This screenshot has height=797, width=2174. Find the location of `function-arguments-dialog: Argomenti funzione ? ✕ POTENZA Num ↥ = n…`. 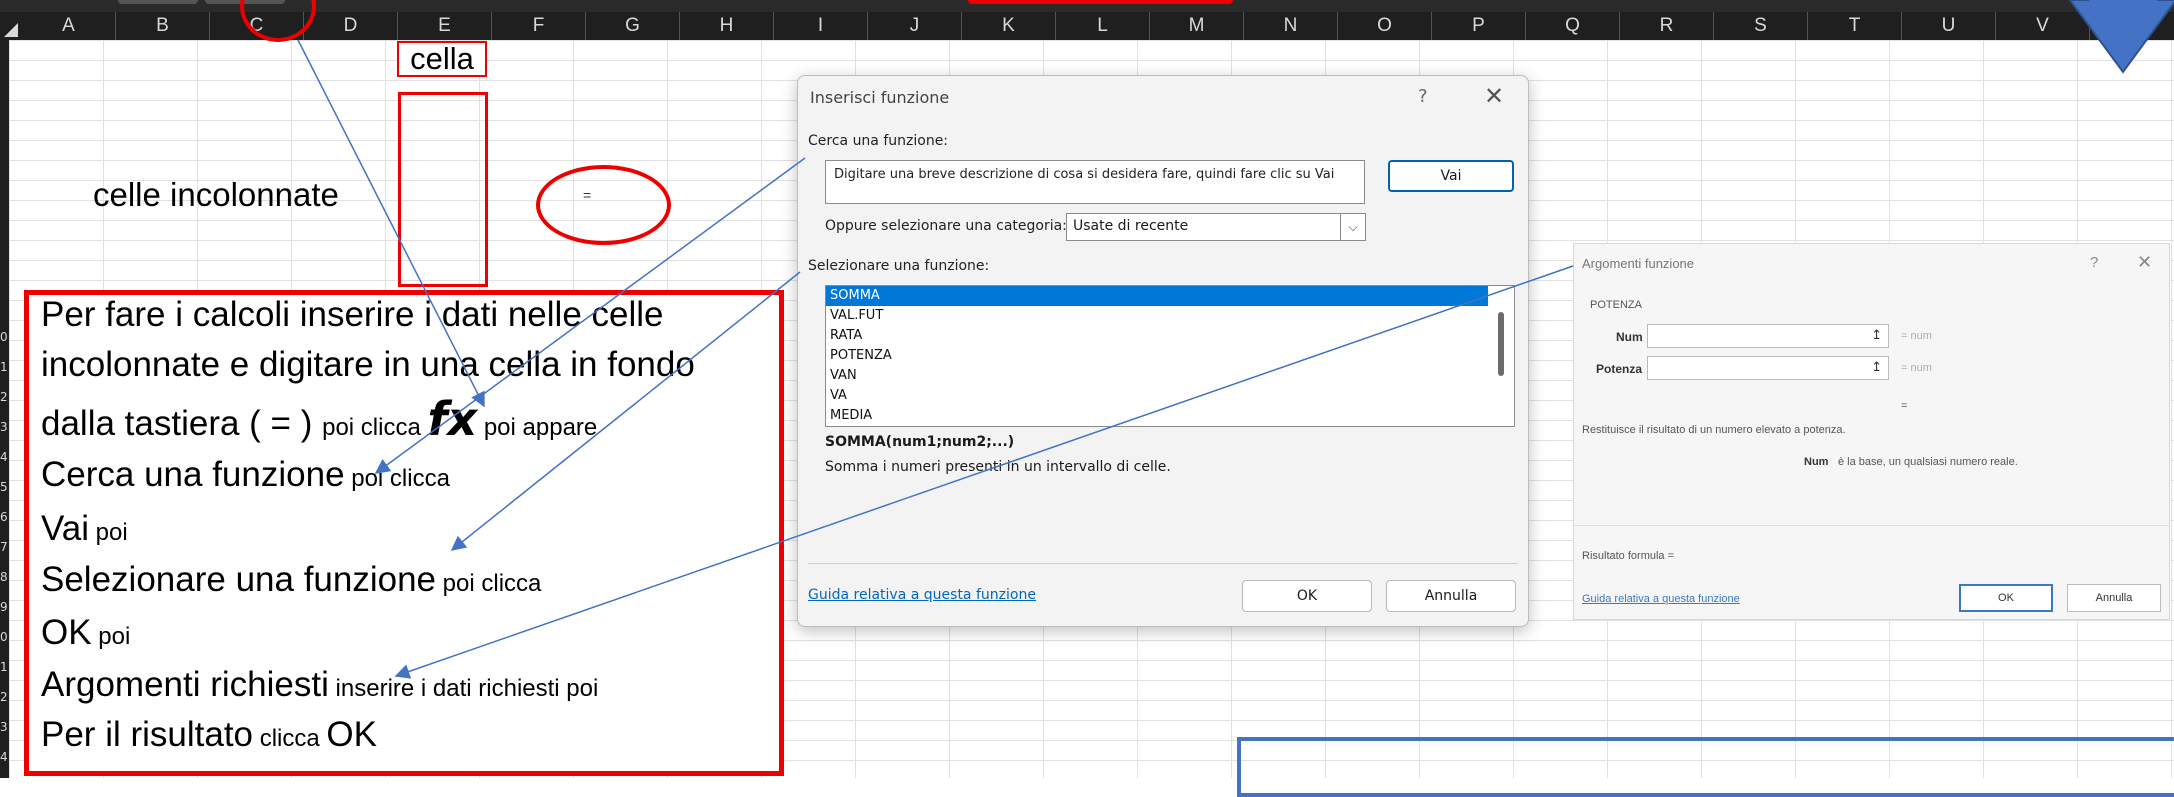

function-arguments-dialog: Argomenti funzione ? ✕ POTENZA Num ↥ = n… is located at coordinates (1871, 431).